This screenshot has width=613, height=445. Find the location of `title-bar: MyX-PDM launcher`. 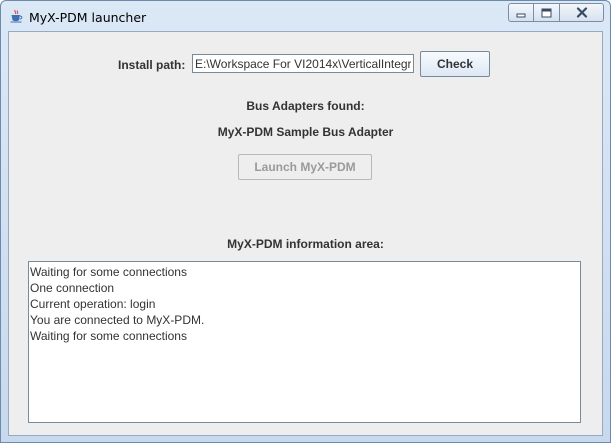

title-bar: MyX-PDM launcher is located at coordinates (305, 16).